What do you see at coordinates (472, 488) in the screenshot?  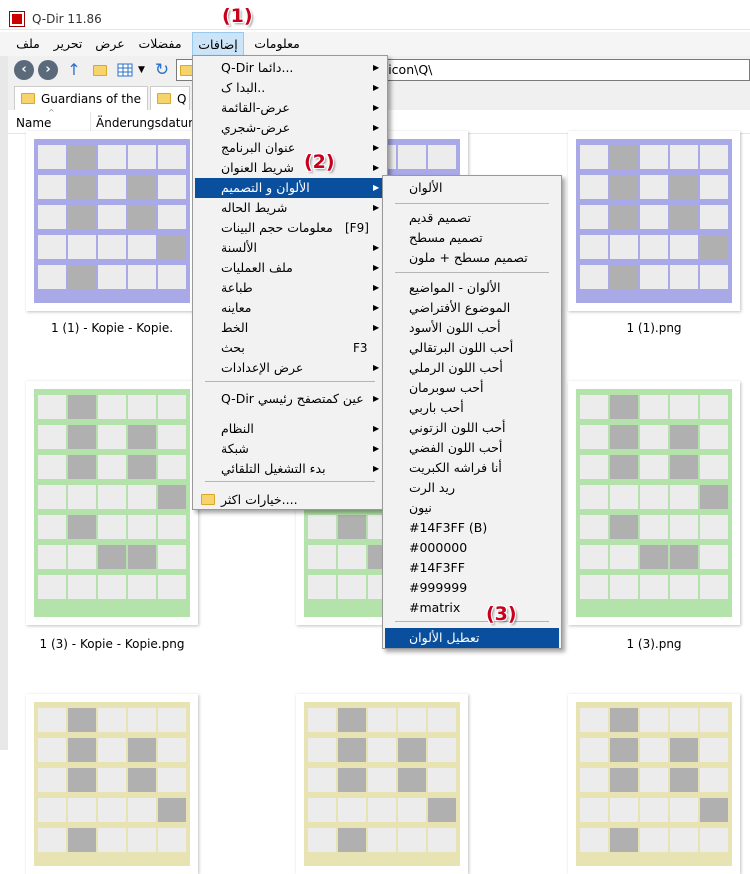 I see `colors-menu-item: ريد الرت` at bounding box center [472, 488].